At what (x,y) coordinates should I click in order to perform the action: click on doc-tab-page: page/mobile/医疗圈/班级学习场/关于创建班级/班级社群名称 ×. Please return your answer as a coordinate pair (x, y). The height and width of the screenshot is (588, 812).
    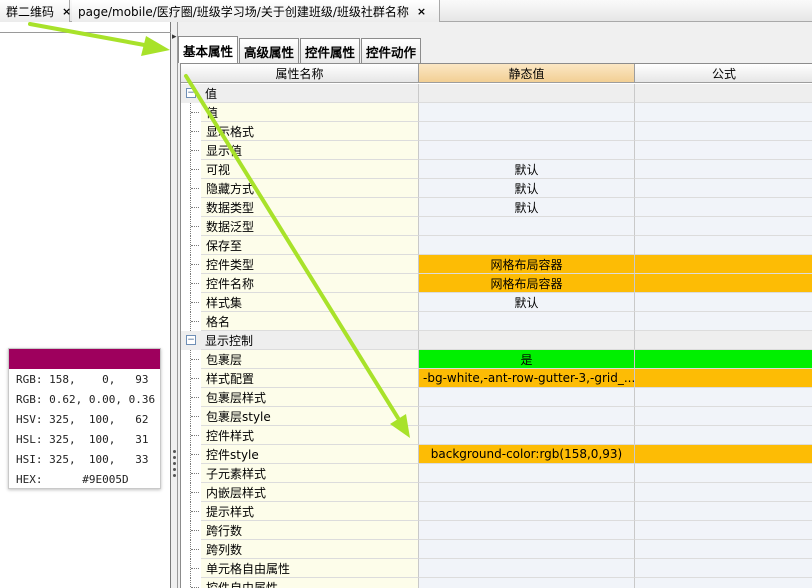
    Looking at the image, I should click on (256, 11).